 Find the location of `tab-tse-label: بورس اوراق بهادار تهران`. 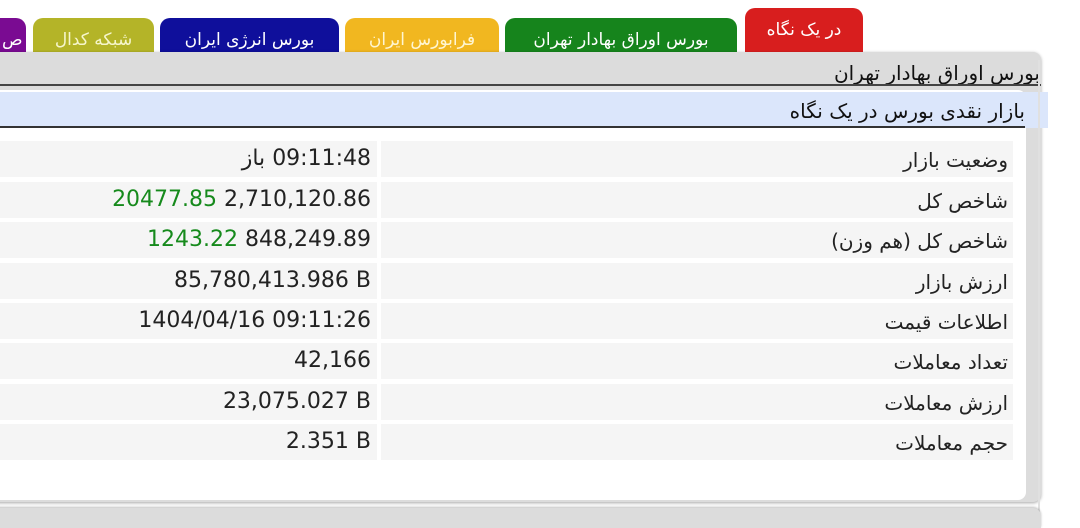

tab-tse-label: بورس اوراق بهادار تهران is located at coordinates (621, 40).